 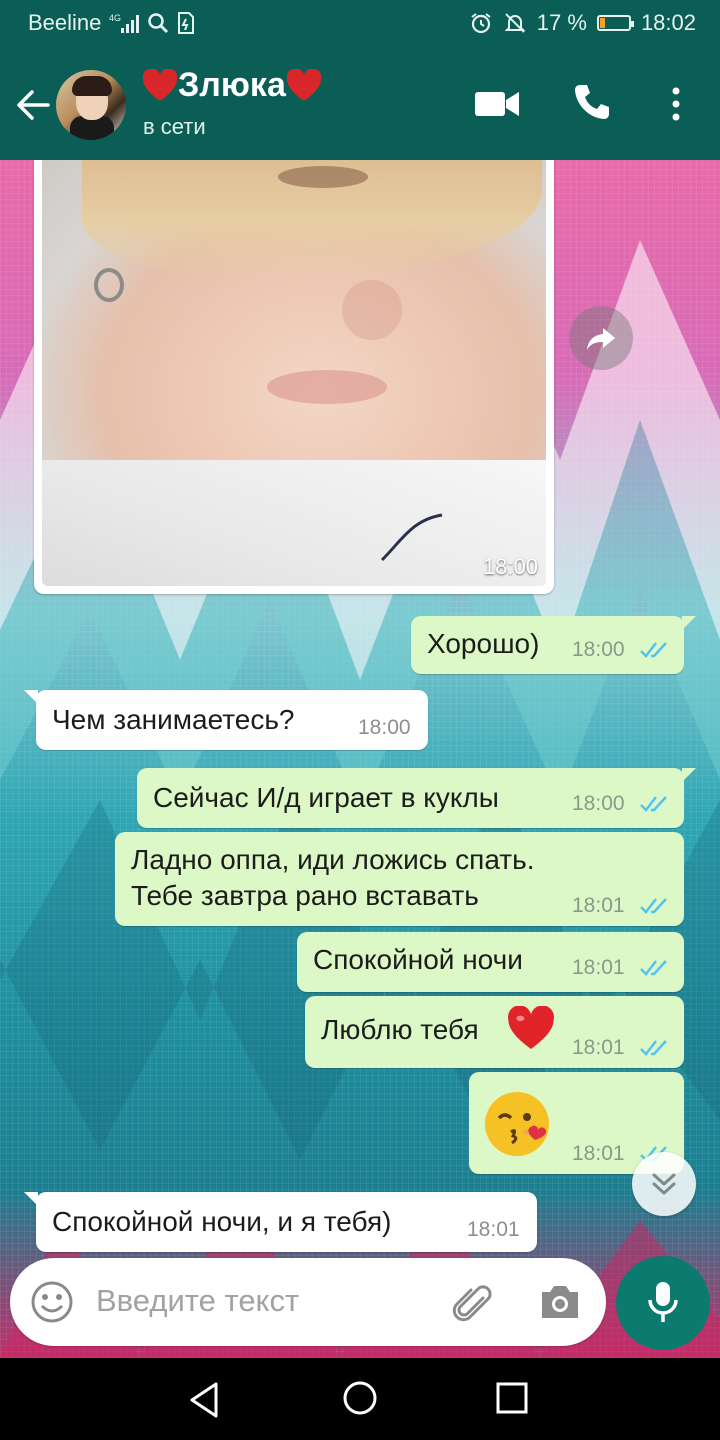 What do you see at coordinates (592, 102) in the screenshot?
I see `phone-icon` at bounding box center [592, 102].